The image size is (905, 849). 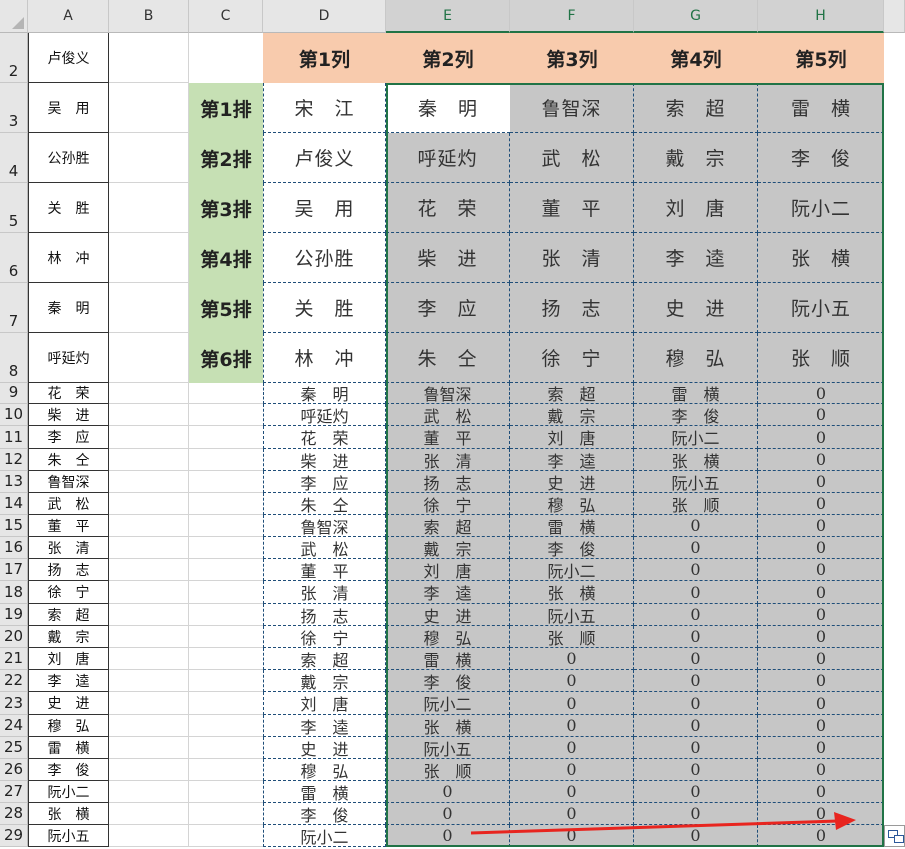 What do you see at coordinates (663, 823) in the screenshot?
I see `red-arrow-annotation` at bounding box center [663, 823].